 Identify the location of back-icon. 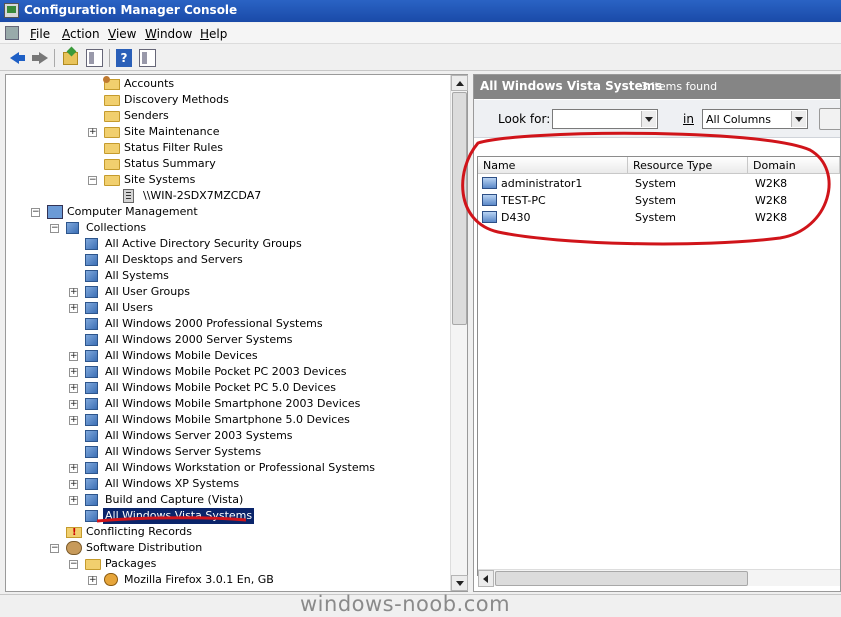
(17, 58).